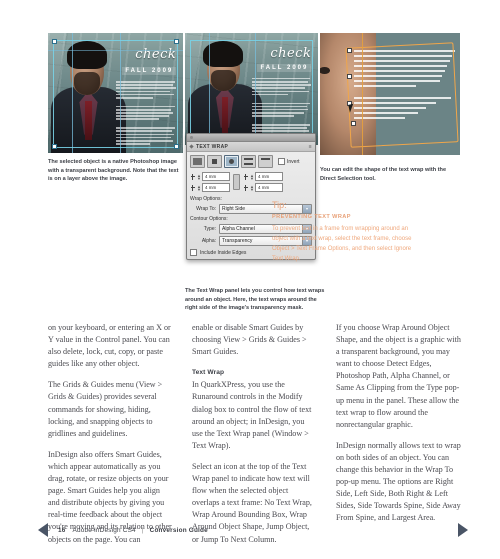 This screenshot has width=500, height=559. I want to click on closeup-photo, so click(390, 94).